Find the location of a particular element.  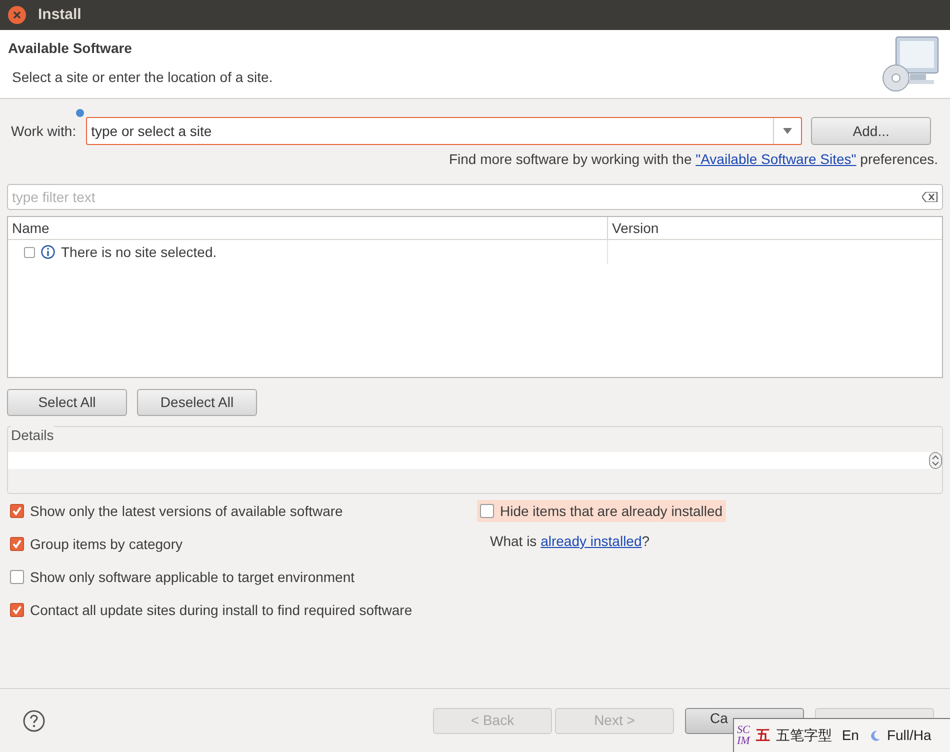

sites-note: Find more software by working with the "Available Software Sites" preferences. is located at coordinates (693, 159).